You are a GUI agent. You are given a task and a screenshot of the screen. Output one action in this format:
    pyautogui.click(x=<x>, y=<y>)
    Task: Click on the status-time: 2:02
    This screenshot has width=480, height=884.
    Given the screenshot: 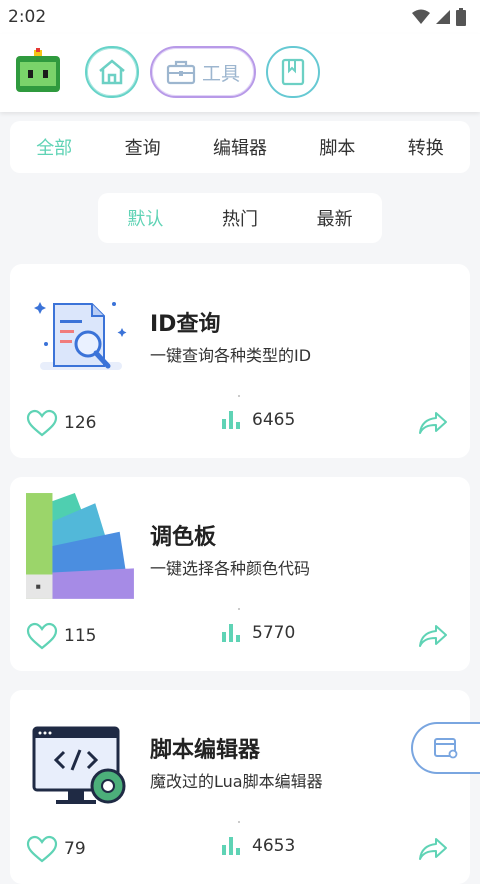 What is the action you would take?
    pyautogui.click(x=27, y=17)
    